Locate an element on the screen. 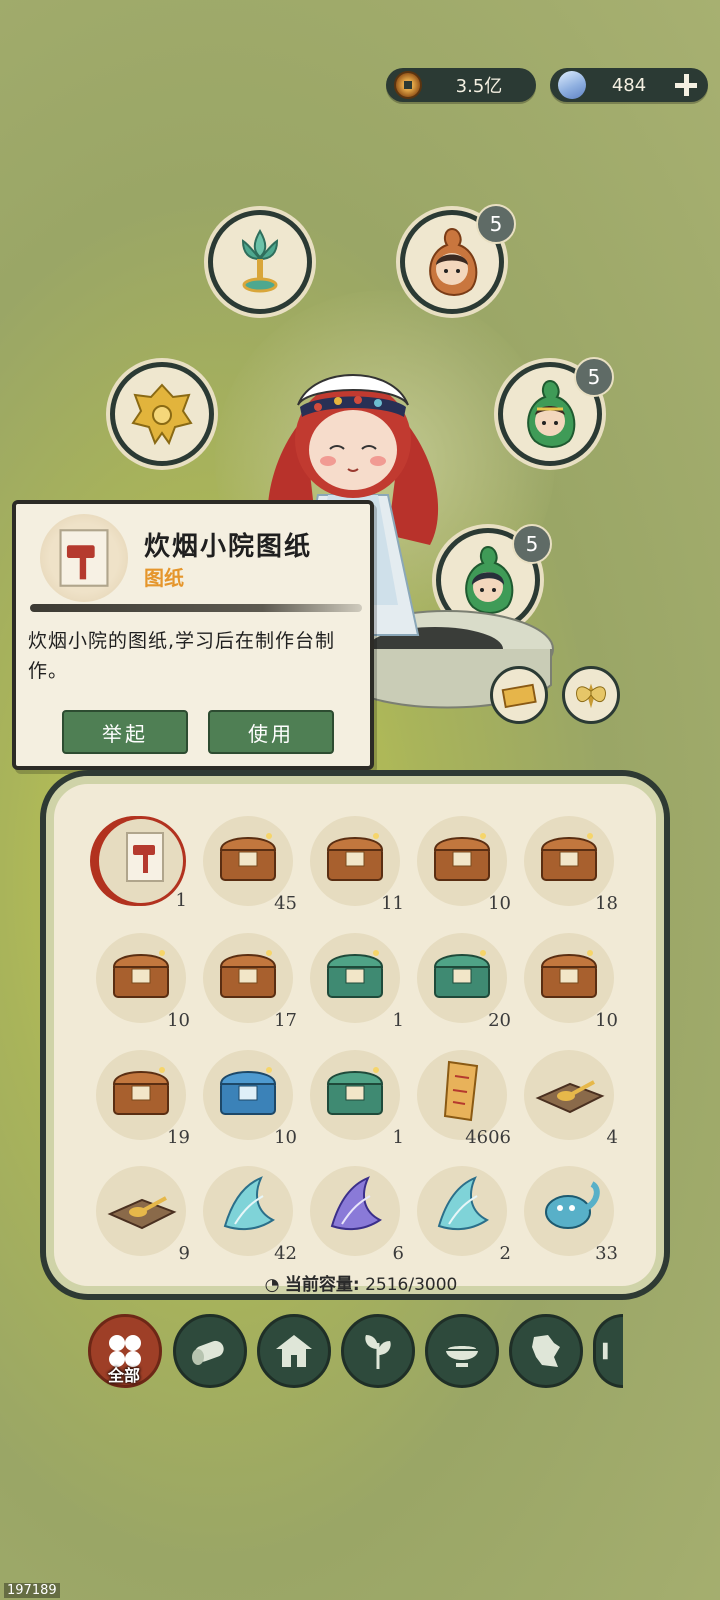 This screenshot has height=1600, width=720. add-gems-button is located at coordinates (686, 85).